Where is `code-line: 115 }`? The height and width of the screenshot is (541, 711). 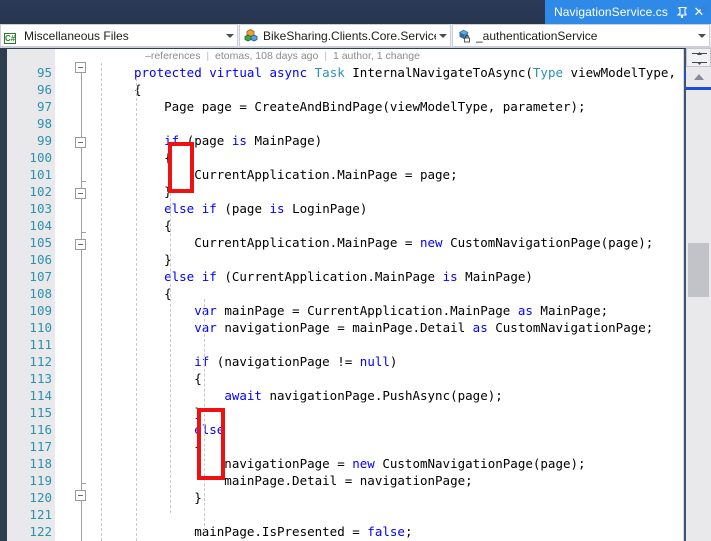
code-line: 115 } is located at coordinates (345, 412).